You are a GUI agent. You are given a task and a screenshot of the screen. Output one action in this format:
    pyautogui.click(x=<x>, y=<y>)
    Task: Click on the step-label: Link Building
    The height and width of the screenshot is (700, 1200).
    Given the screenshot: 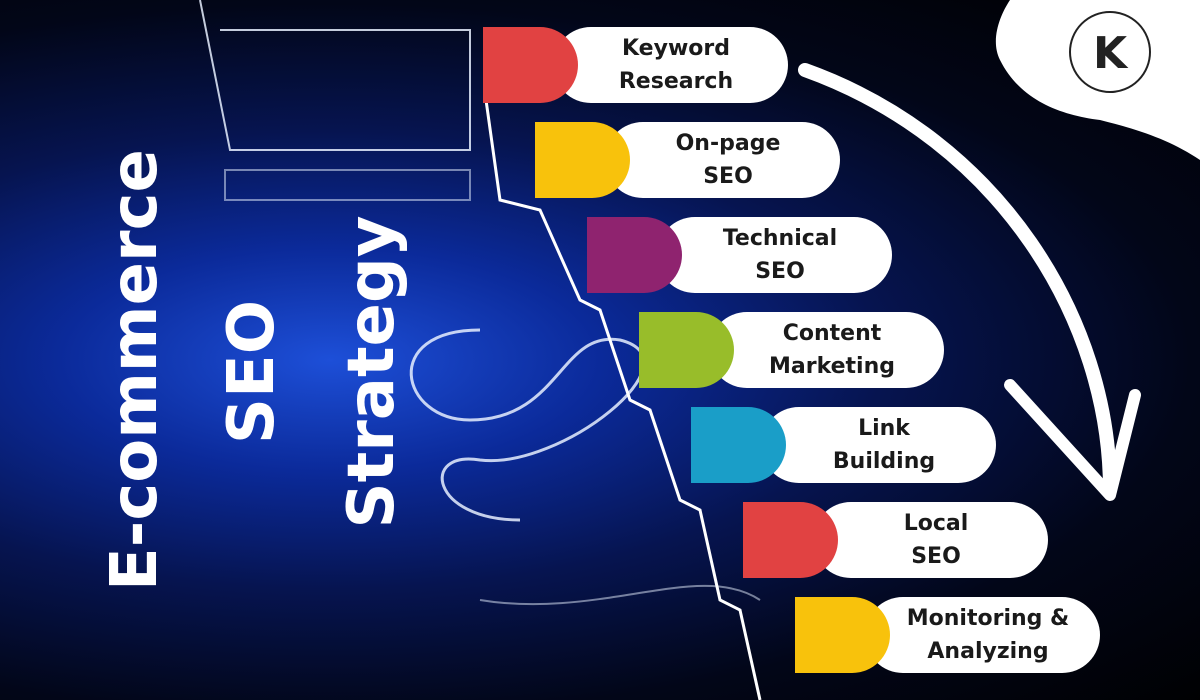 What is the action you would take?
    pyautogui.click(x=884, y=445)
    